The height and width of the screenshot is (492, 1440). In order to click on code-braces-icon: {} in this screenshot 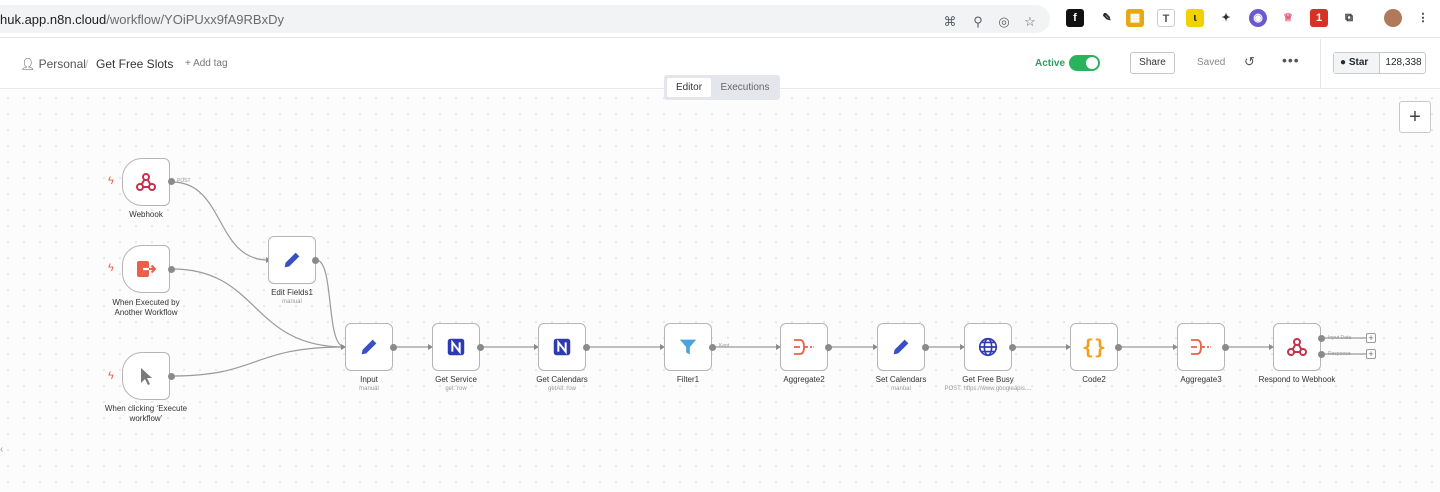, I will do `click(1094, 347)`.